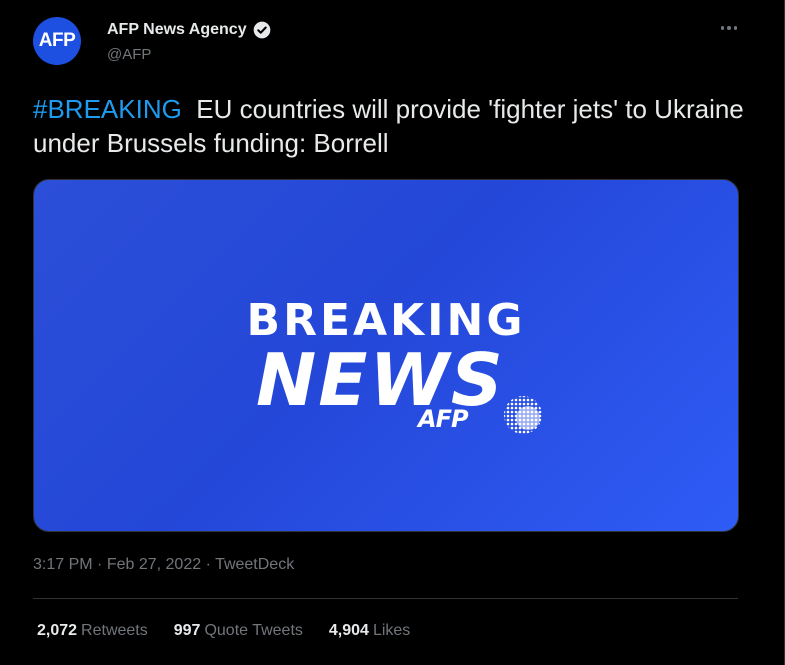  I want to click on likes-label: Likes, so click(391, 630).